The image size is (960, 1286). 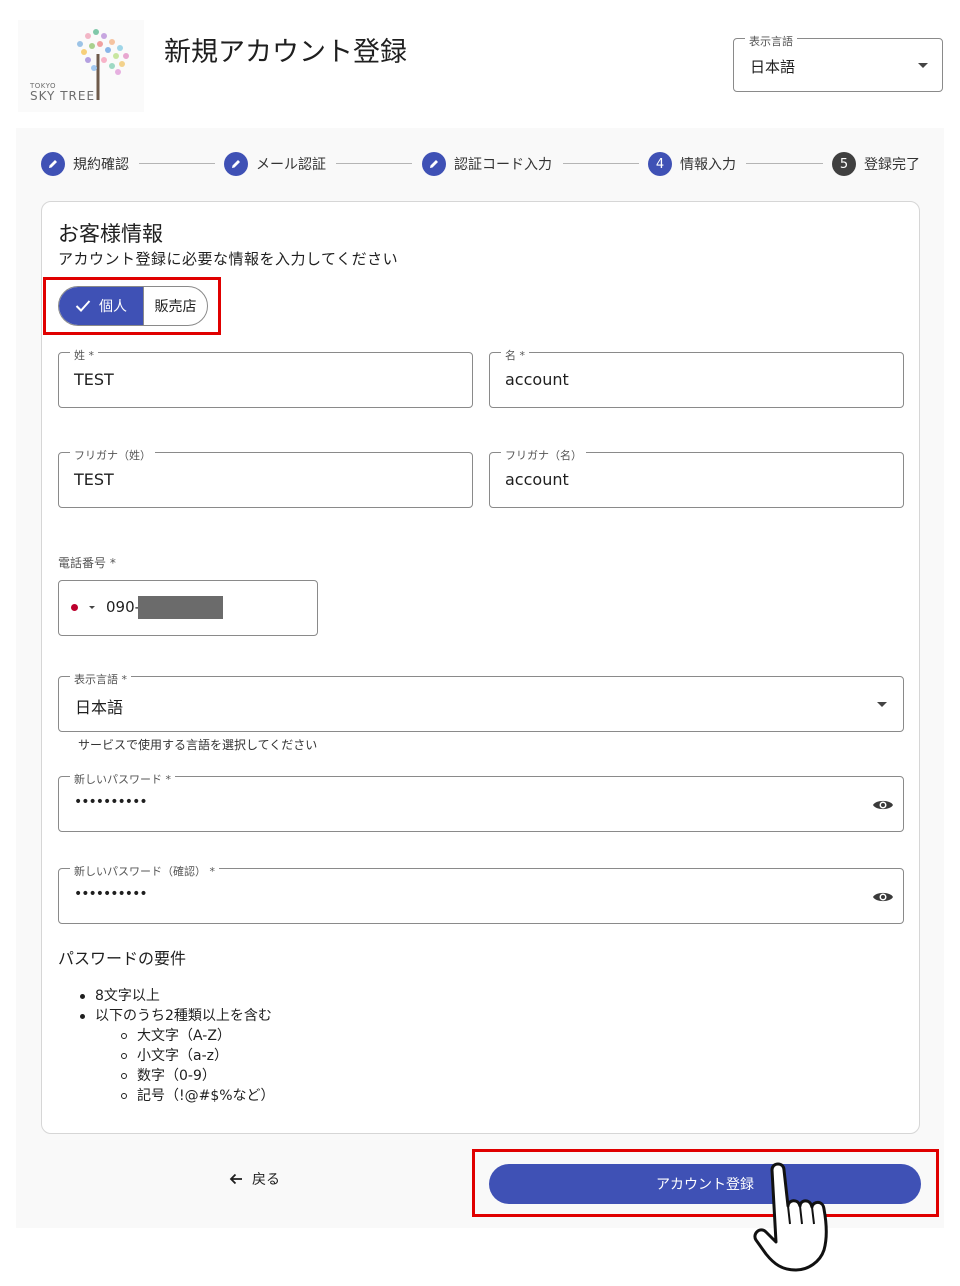 I want to click on header-language-value: 日本語, so click(x=773, y=67).